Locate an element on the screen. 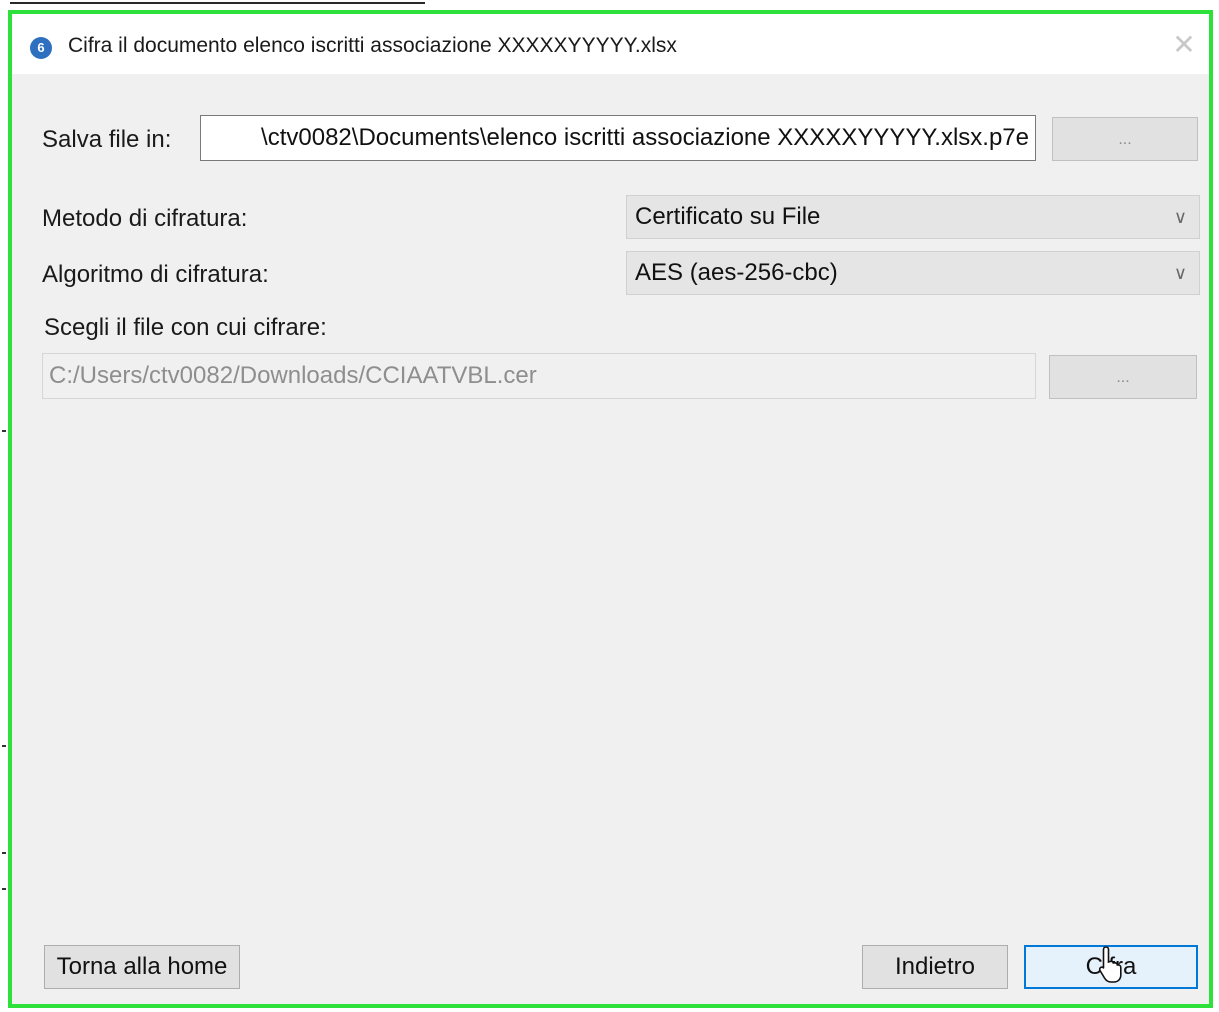 Image resolution: width=1219 pixels, height=1012 pixels. certificate-path-input: C:/Users/ctv0082/Downloads/CCIAATVBL.cer is located at coordinates (539, 376).